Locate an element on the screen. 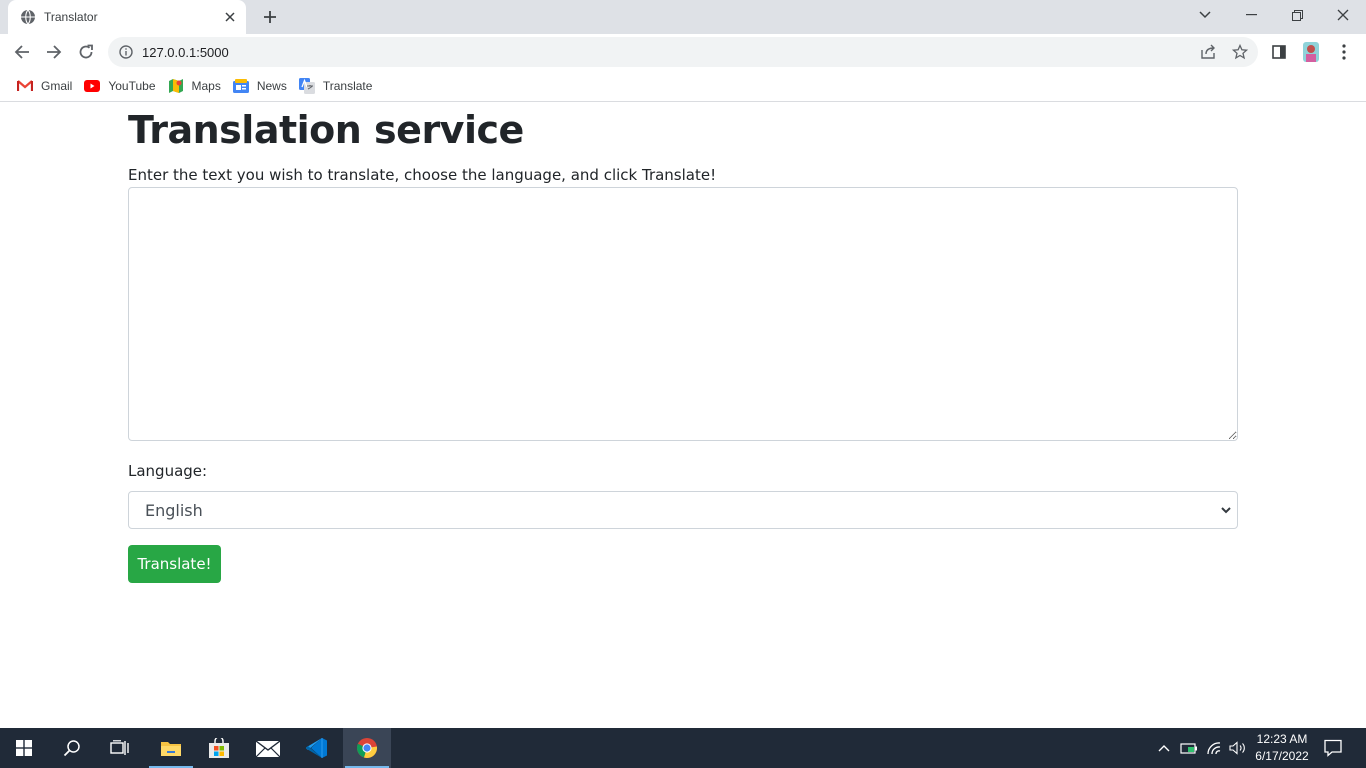  language-selected-value: English is located at coordinates (174, 510).